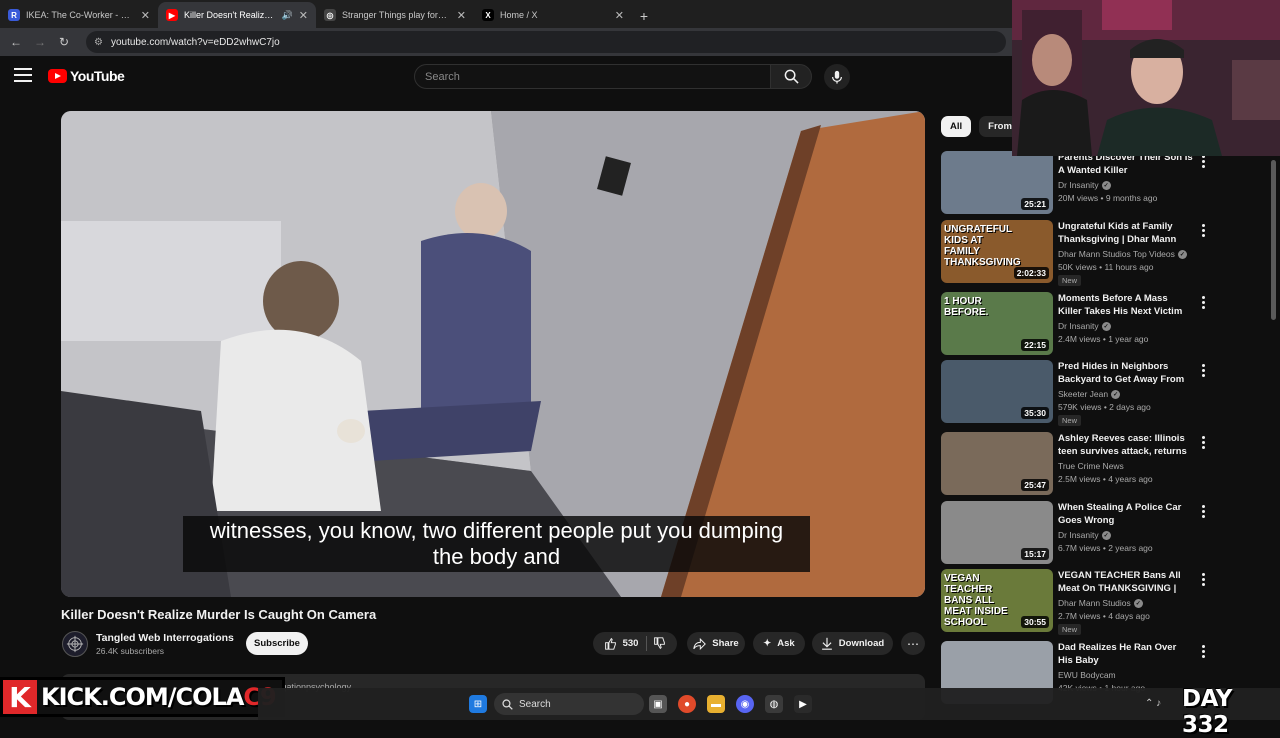 The image size is (1280, 738). I want to click on more-actions-icon: ⋯, so click(913, 643).